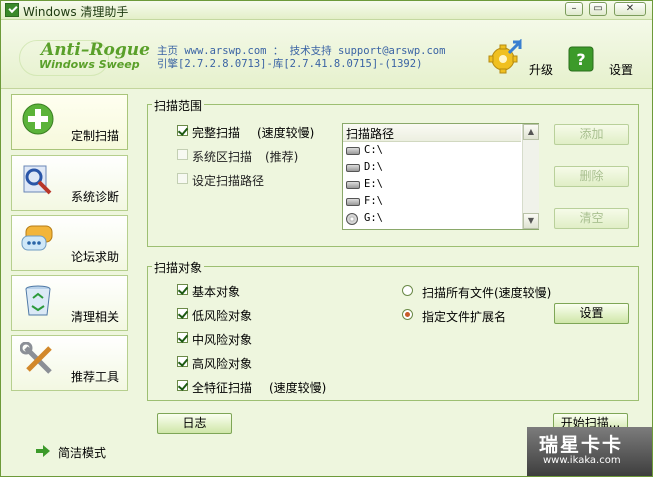 The height and width of the screenshot is (477, 653). Describe the element at coordinates (326, 10) in the screenshot. I see `title-bar: Windows 清理助手 – ▭ ✕` at that location.